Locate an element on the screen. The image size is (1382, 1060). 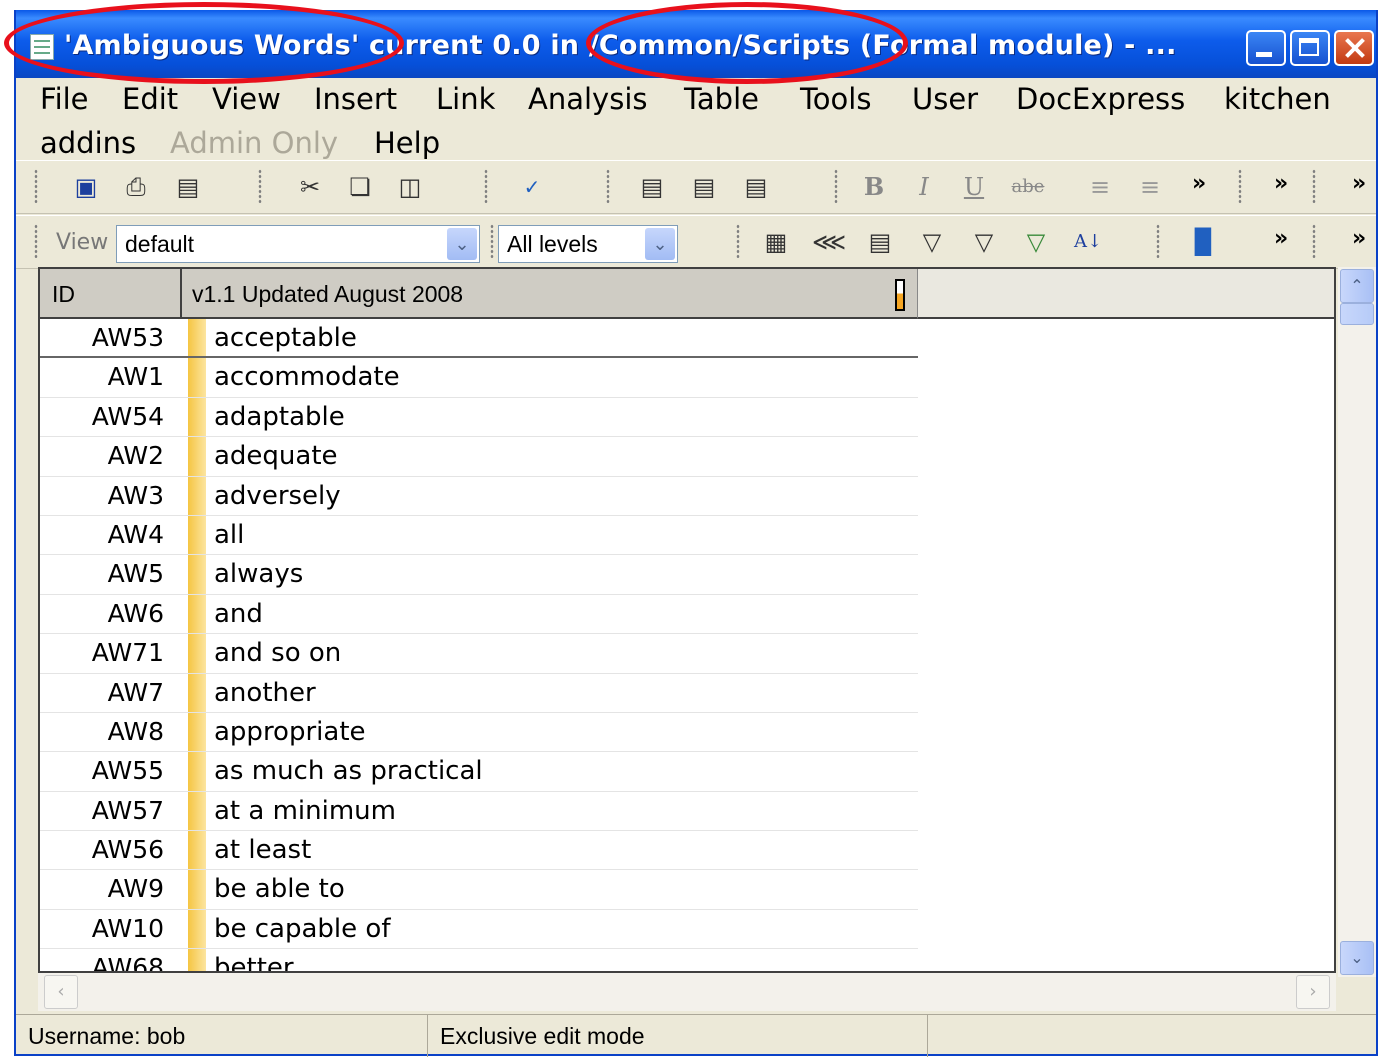
insert-below-icon: ▤ is located at coordinates (704, 187).